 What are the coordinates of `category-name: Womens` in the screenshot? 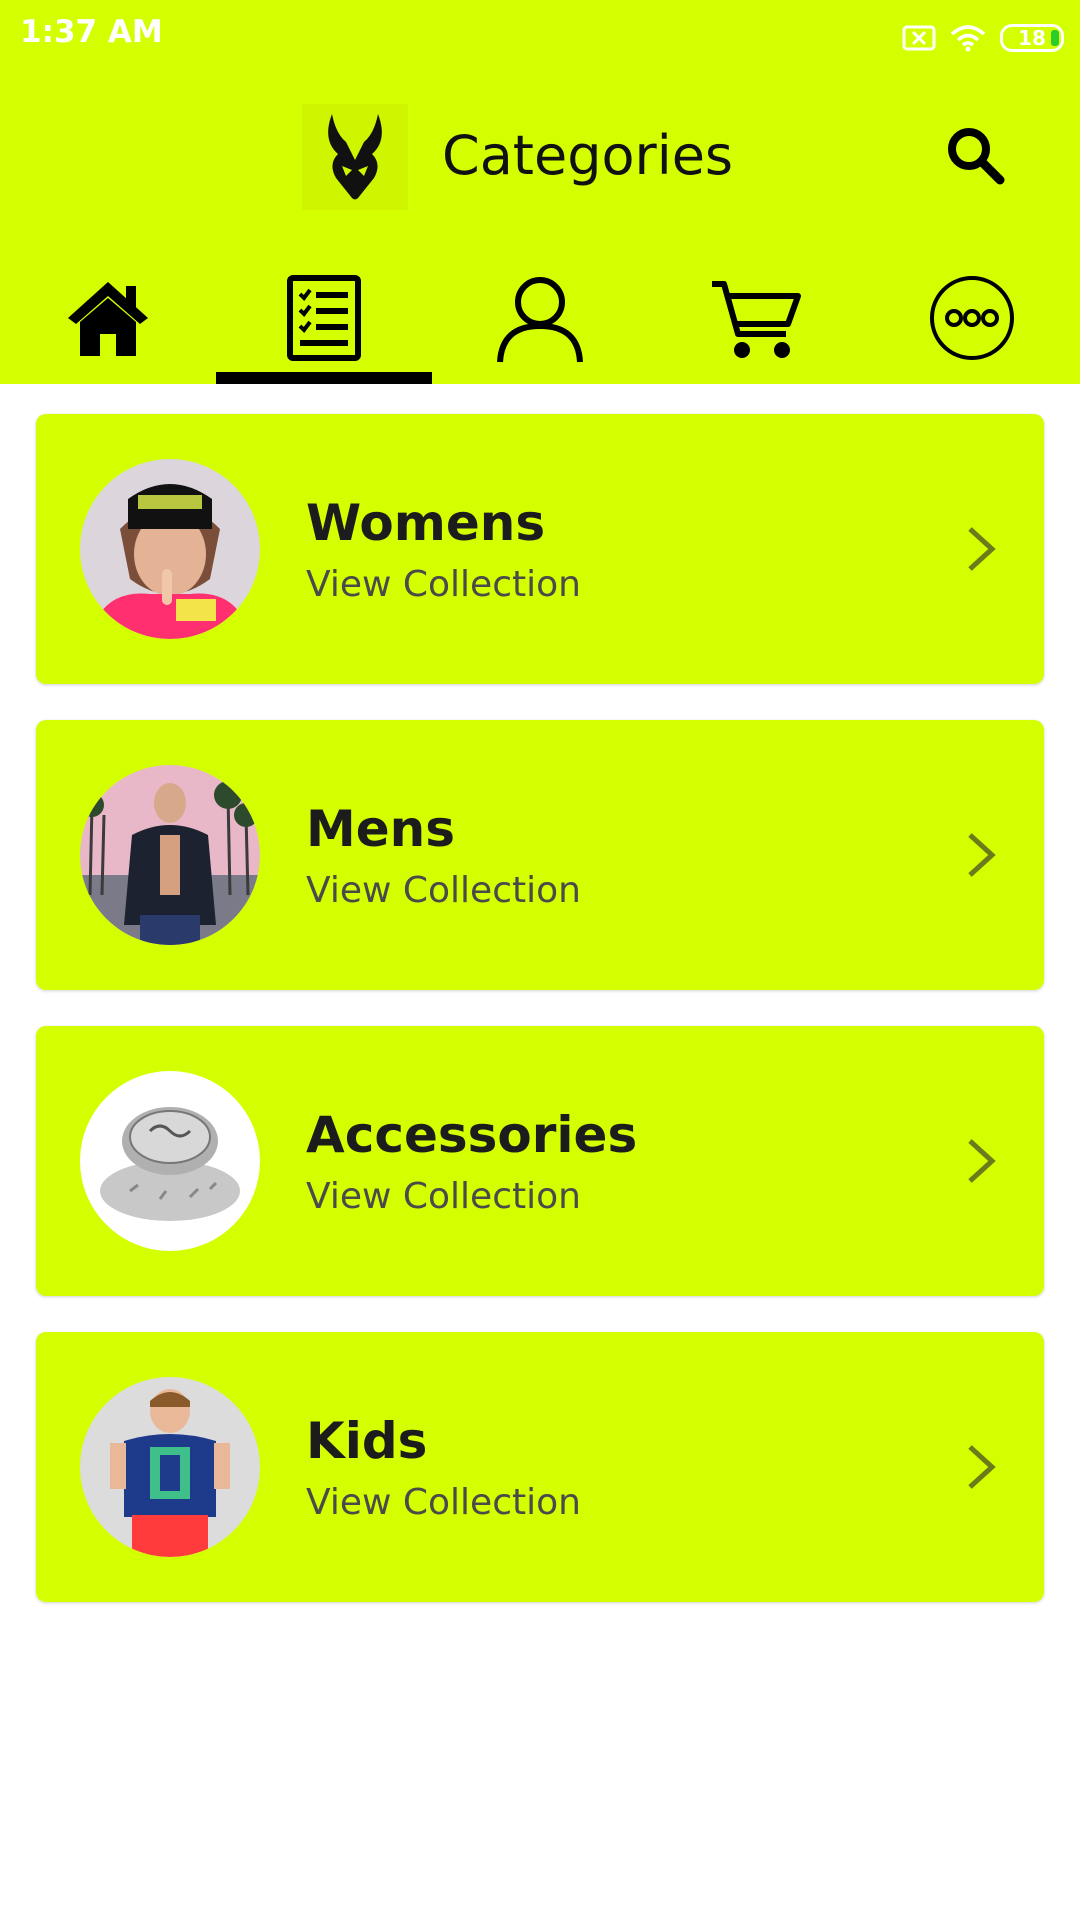 It's located at (426, 523).